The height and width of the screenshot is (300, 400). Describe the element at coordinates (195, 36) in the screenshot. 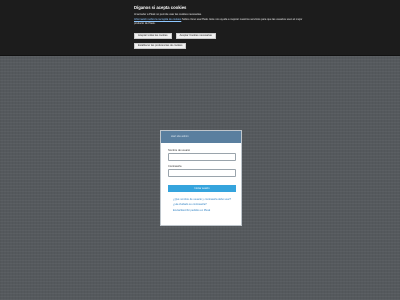

I see `accept-necessary-cookies-button: Aceptar Cookies necesarias` at that location.